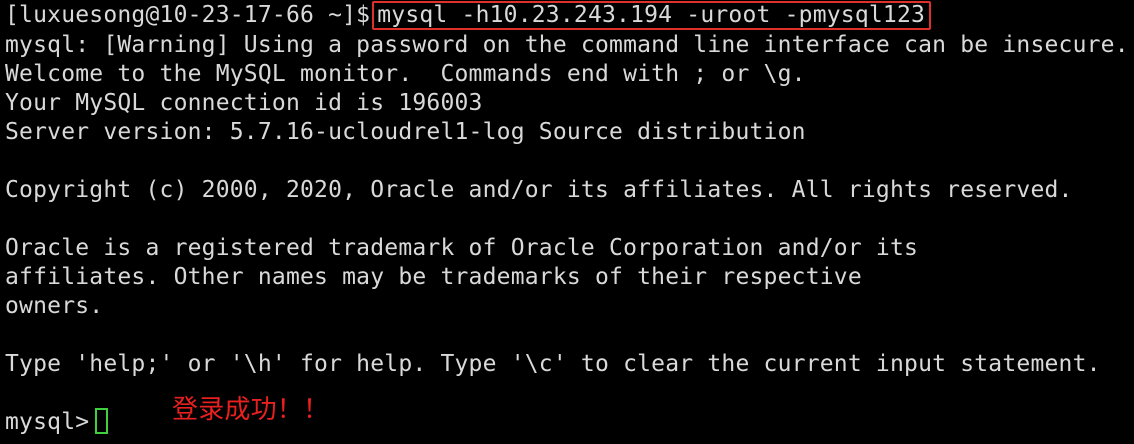 The image size is (1134, 444). I want to click on login-success-annotation: 登录成功！！, so click(251, 410).